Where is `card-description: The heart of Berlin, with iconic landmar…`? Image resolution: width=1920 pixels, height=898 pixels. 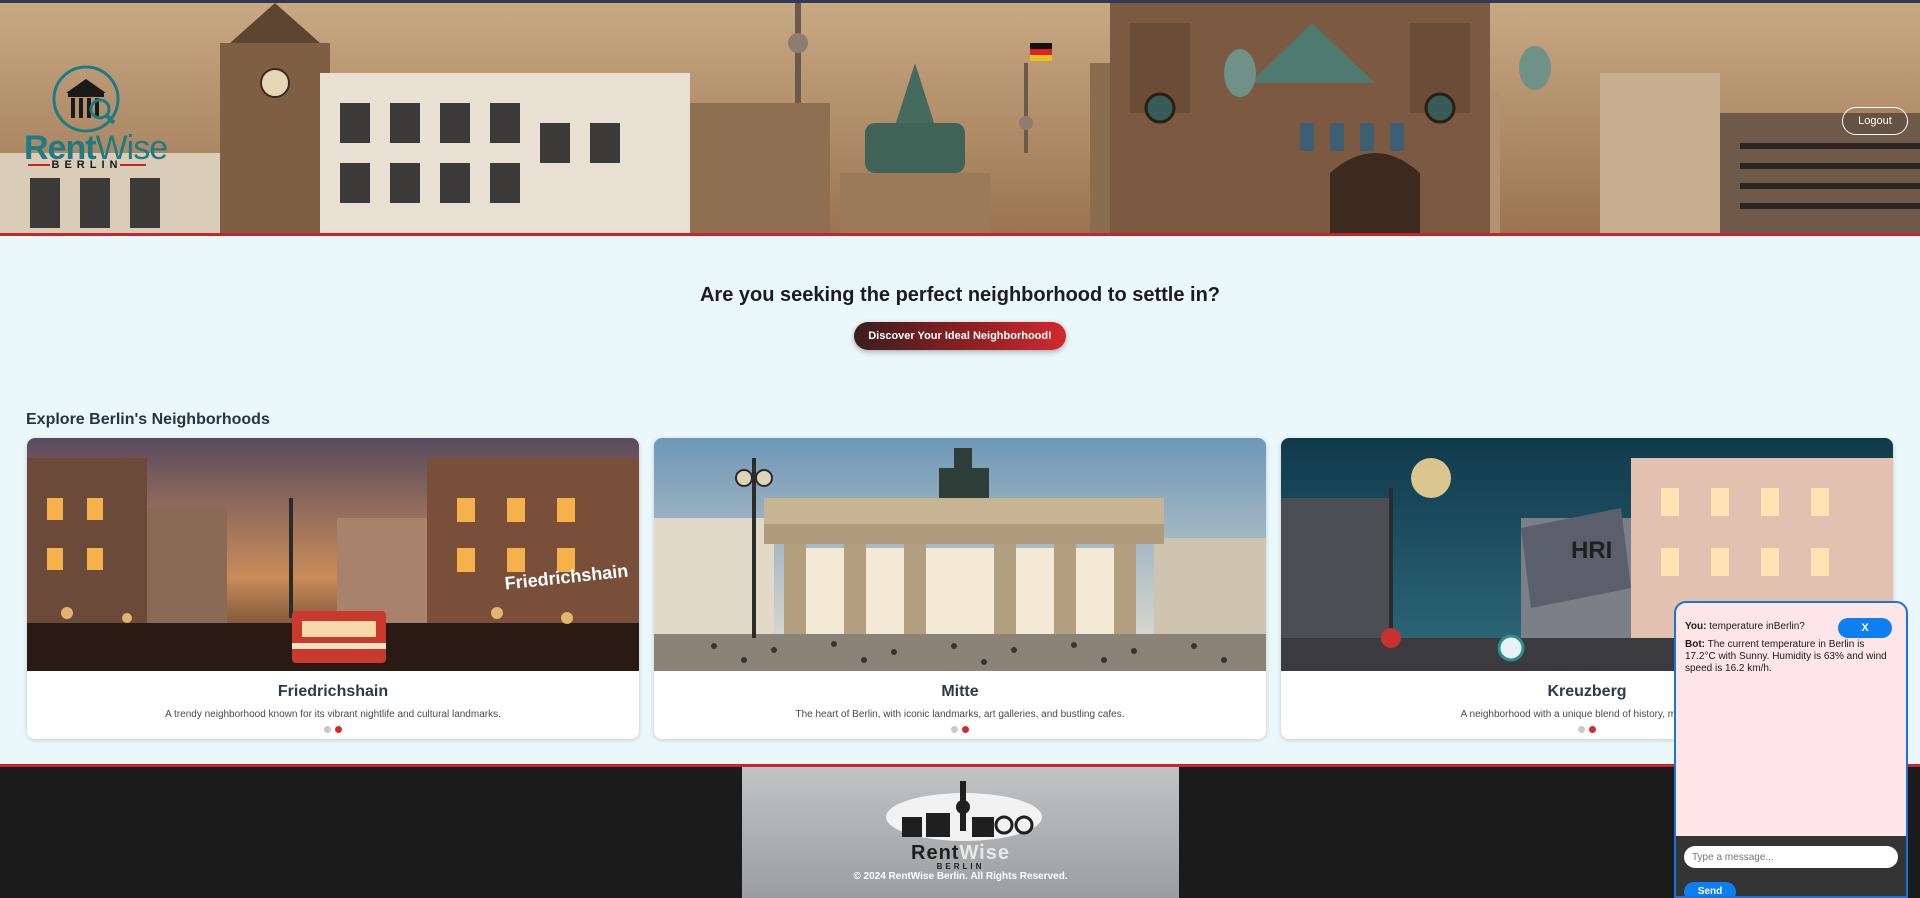 card-description: The heart of Berlin, with iconic landmar… is located at coordinates (960, 714).